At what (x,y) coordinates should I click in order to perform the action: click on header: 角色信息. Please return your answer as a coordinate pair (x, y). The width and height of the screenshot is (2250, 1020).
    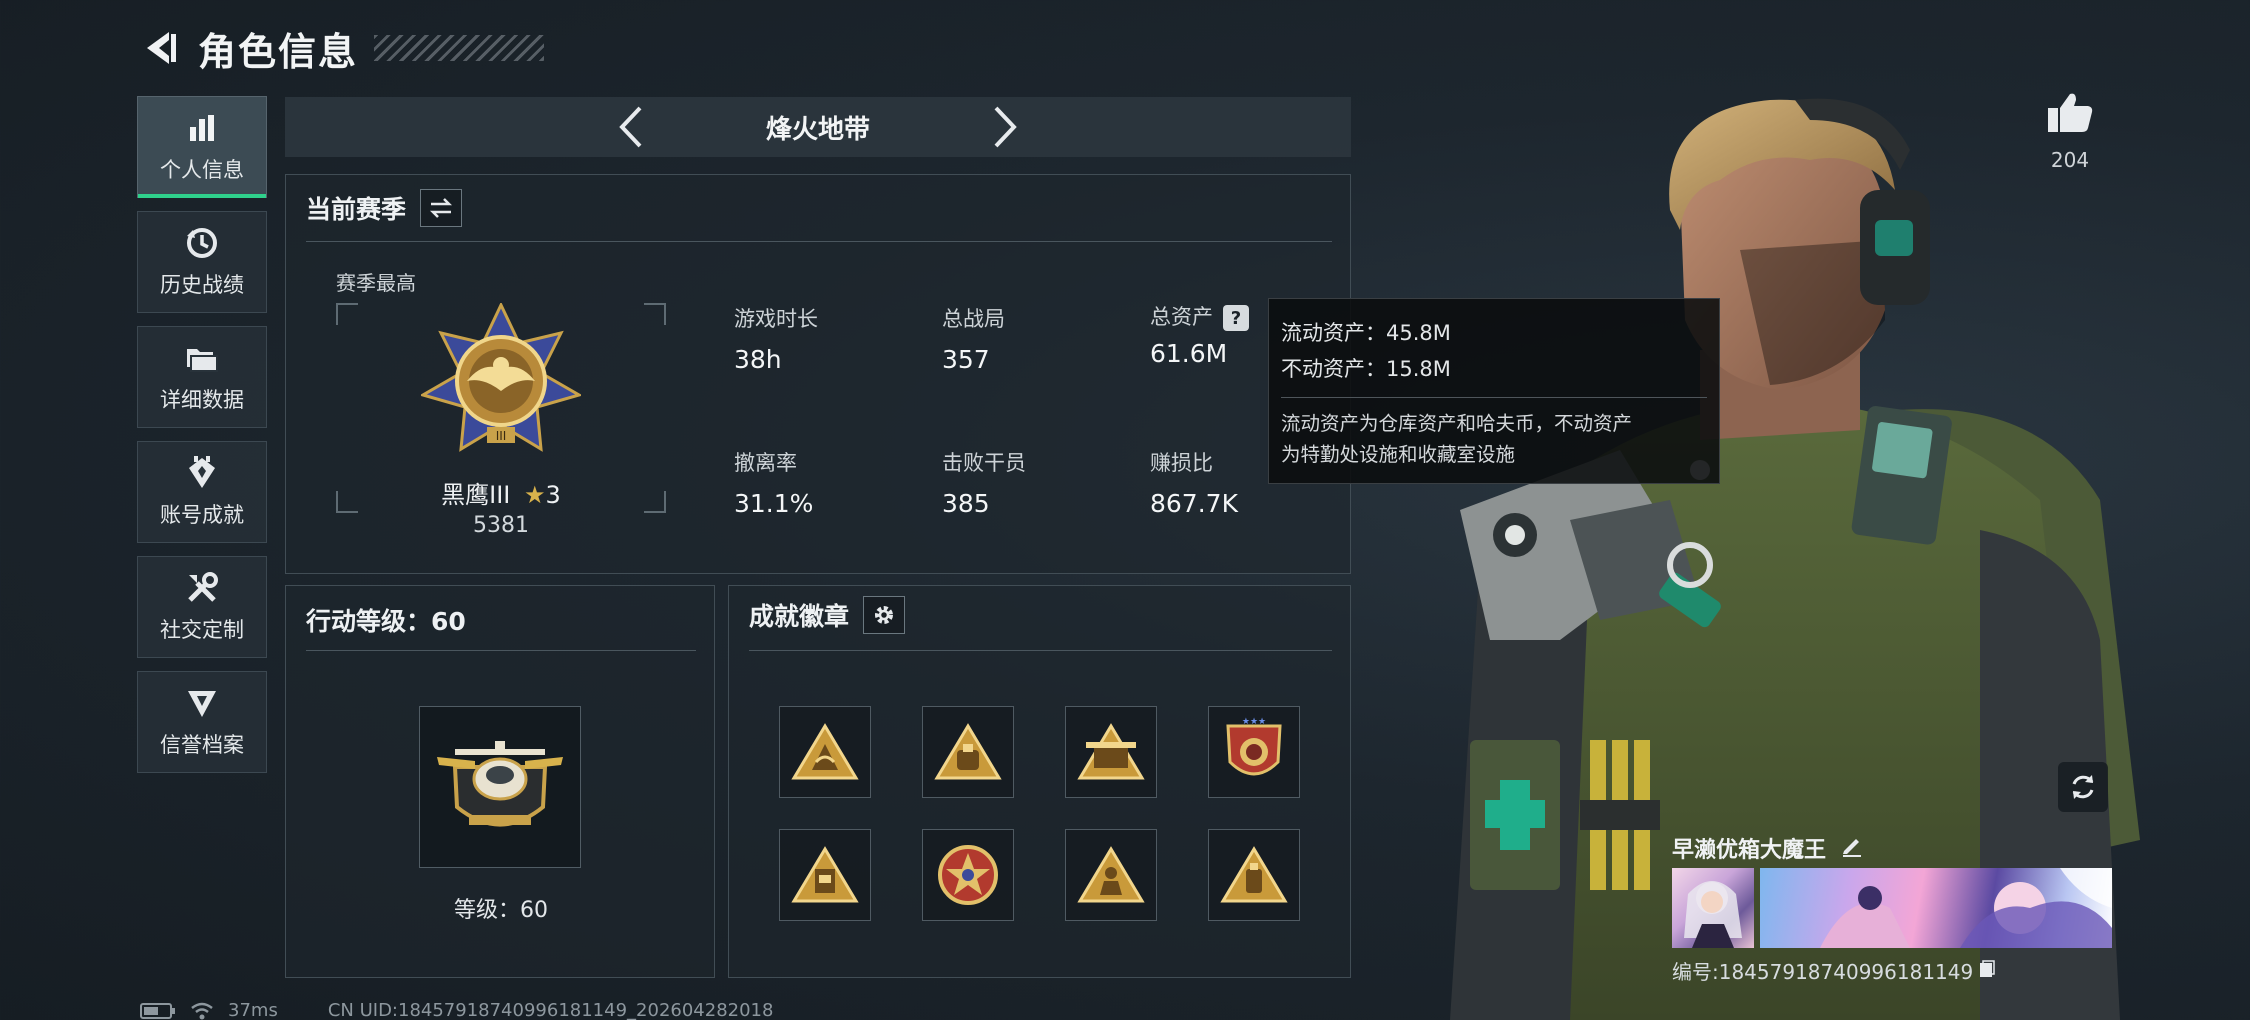
    Looking at the image, I should click on (342, 48).